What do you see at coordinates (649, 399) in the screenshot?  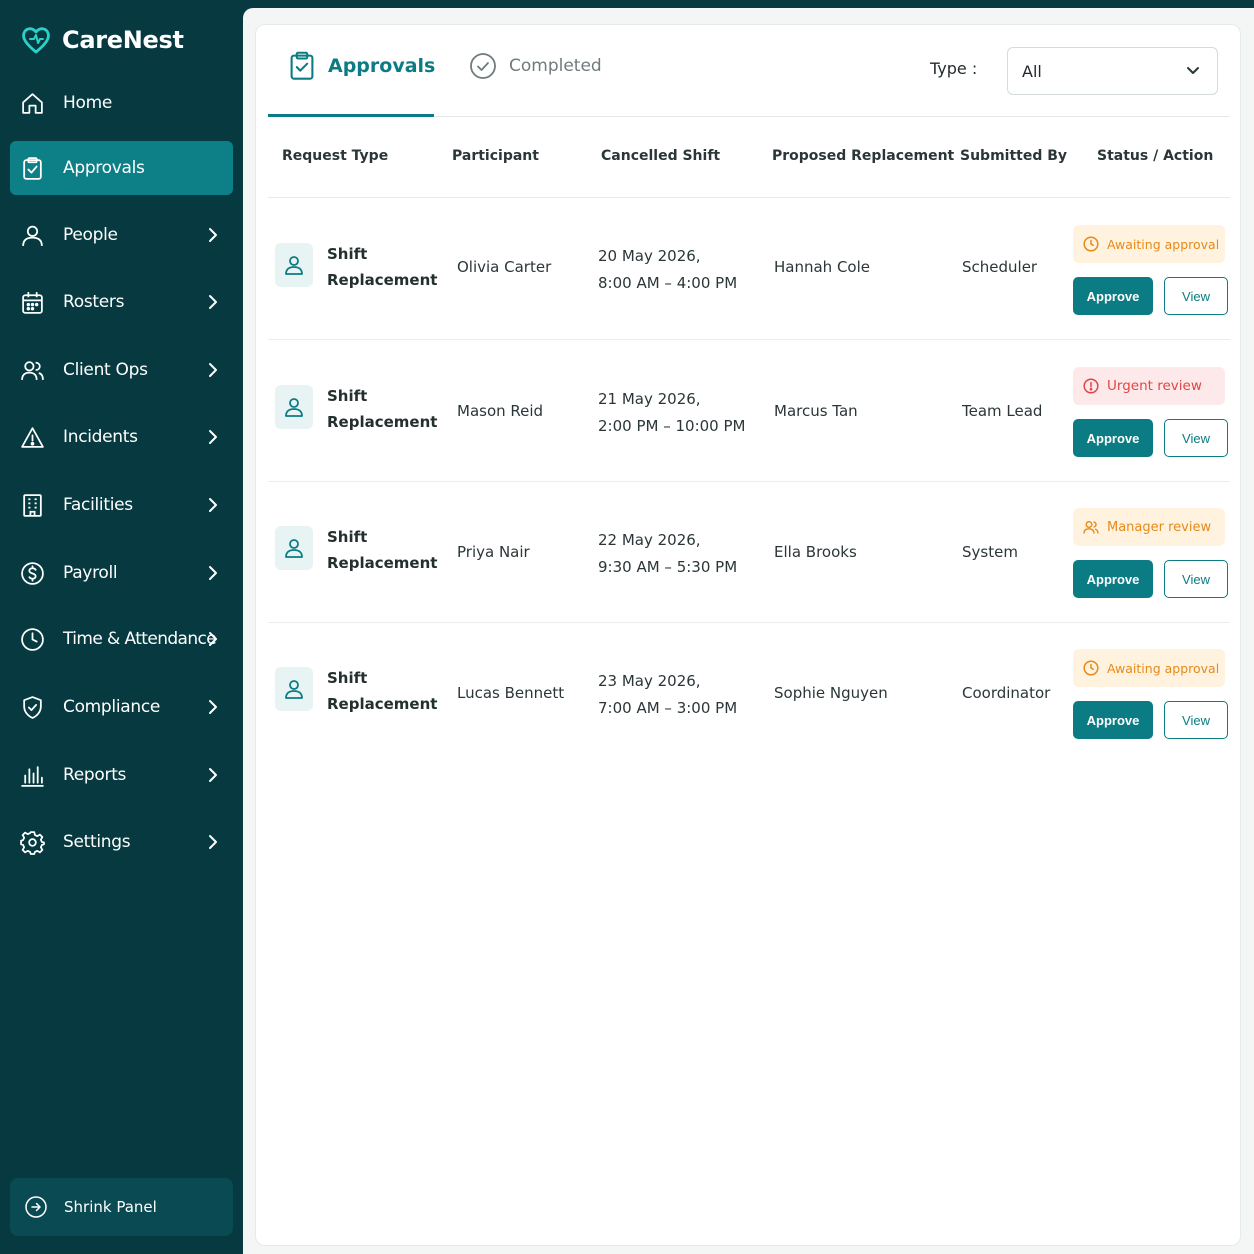 I see `shift-date: 21 May 2026,` at bounding box center [649, 399].